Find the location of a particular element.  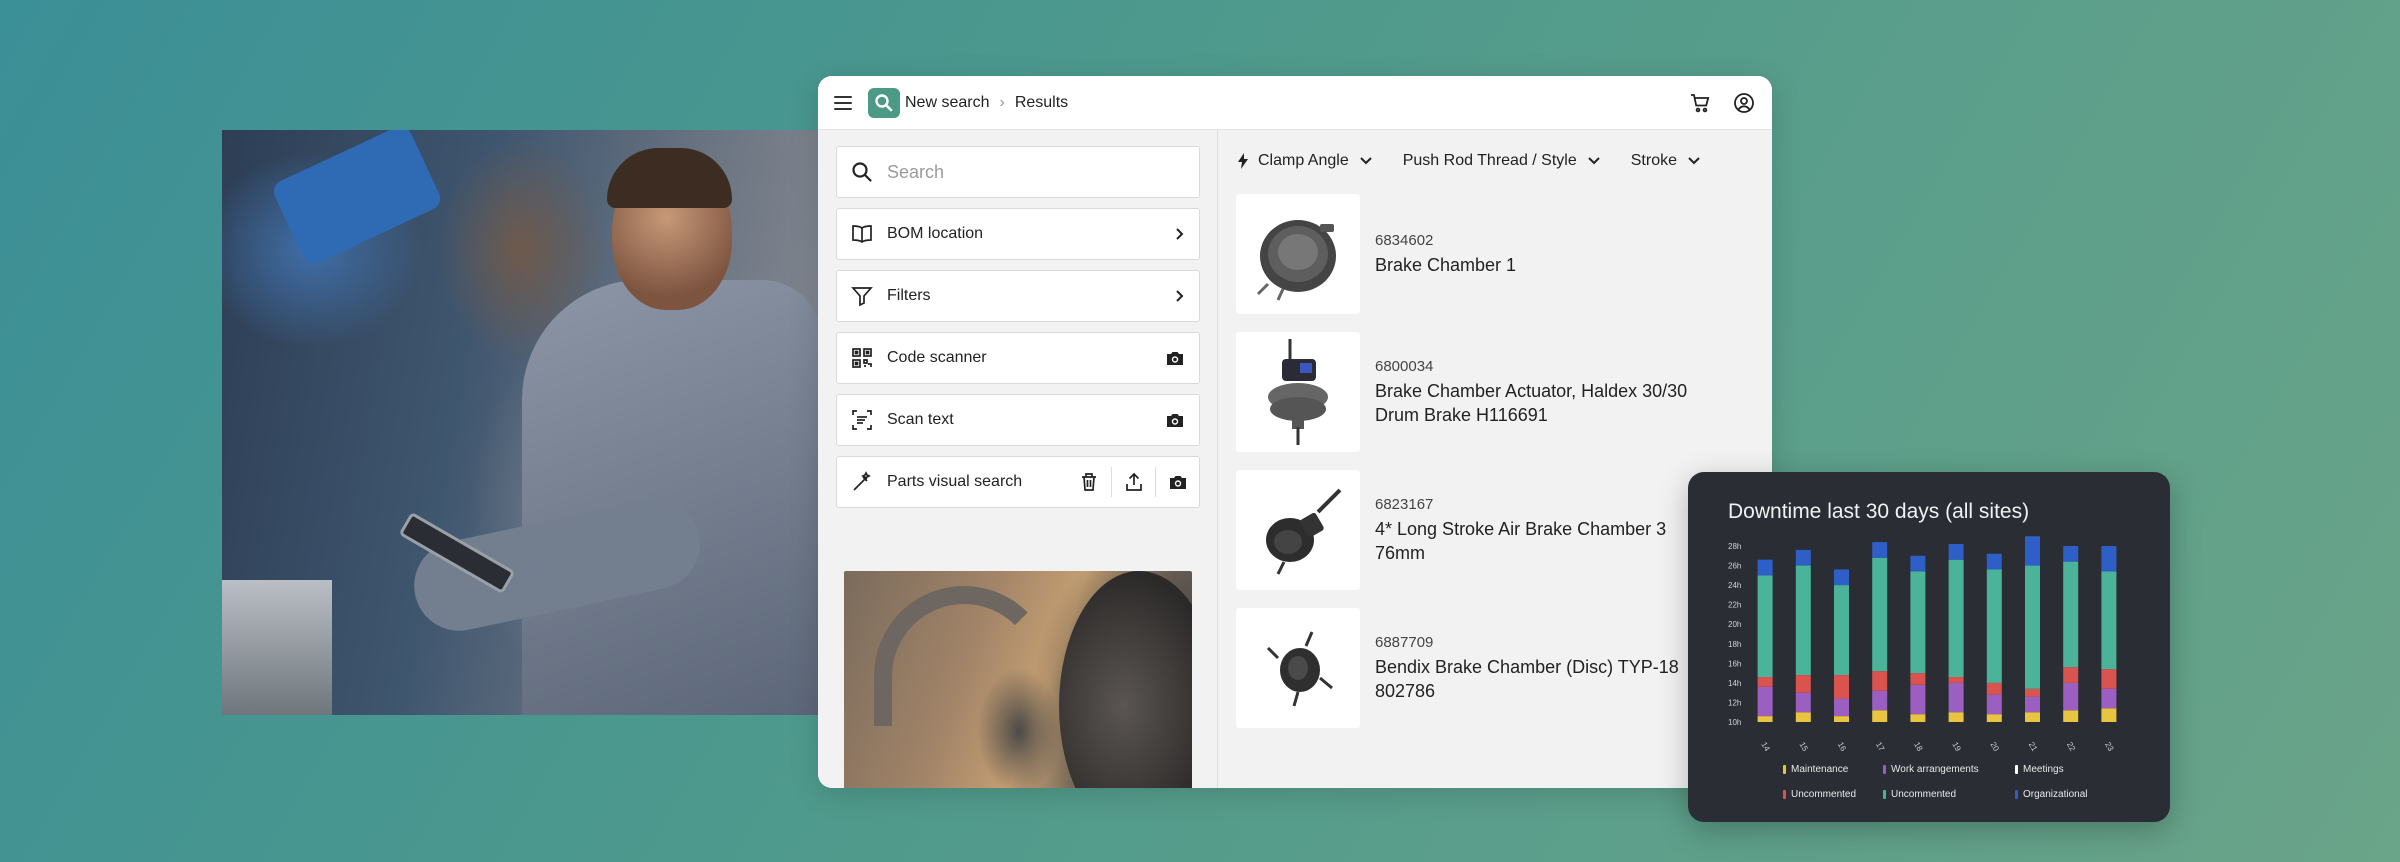

y-tick-label: 16h is located at coordinates (1734, 663).